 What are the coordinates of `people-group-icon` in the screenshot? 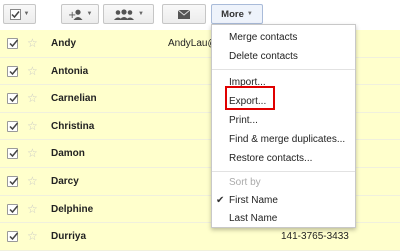 It's located at (124, 14).